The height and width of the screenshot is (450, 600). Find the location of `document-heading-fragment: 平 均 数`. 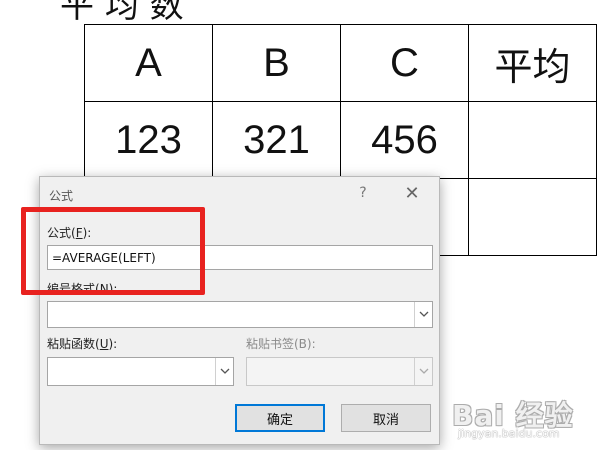

document-heading-fragment: 平 均 数 is located at coordinates (122, 13).